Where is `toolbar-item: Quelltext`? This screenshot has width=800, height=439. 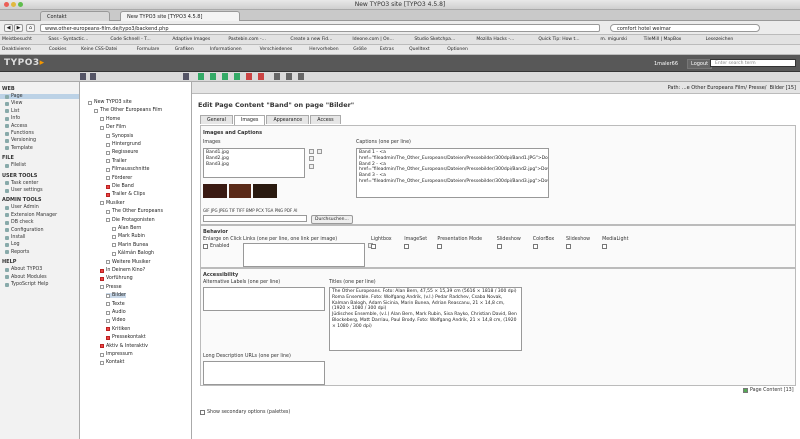
toolbar-item: Quelltext is located at coordinates (419, 49).